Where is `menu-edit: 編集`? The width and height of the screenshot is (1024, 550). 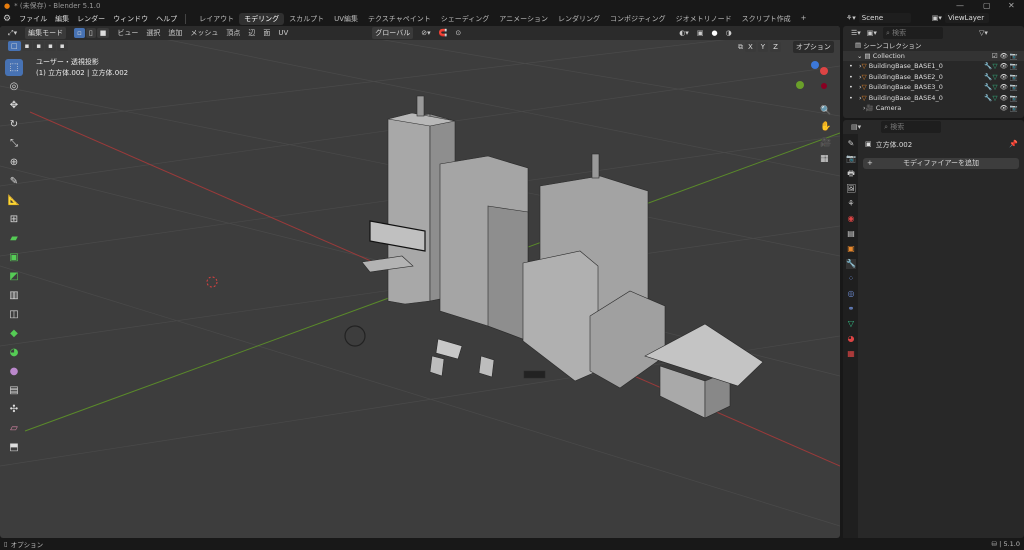
menu-edit: 編集 is located at coordinates (62, 19).